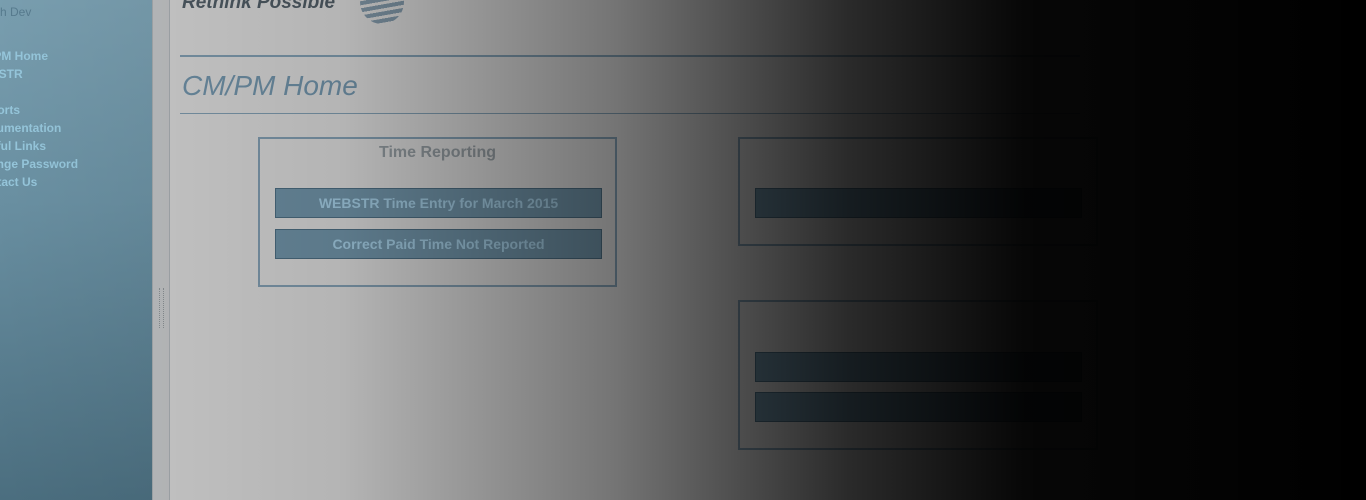  I want to click on second-panel, so click(918, 191).